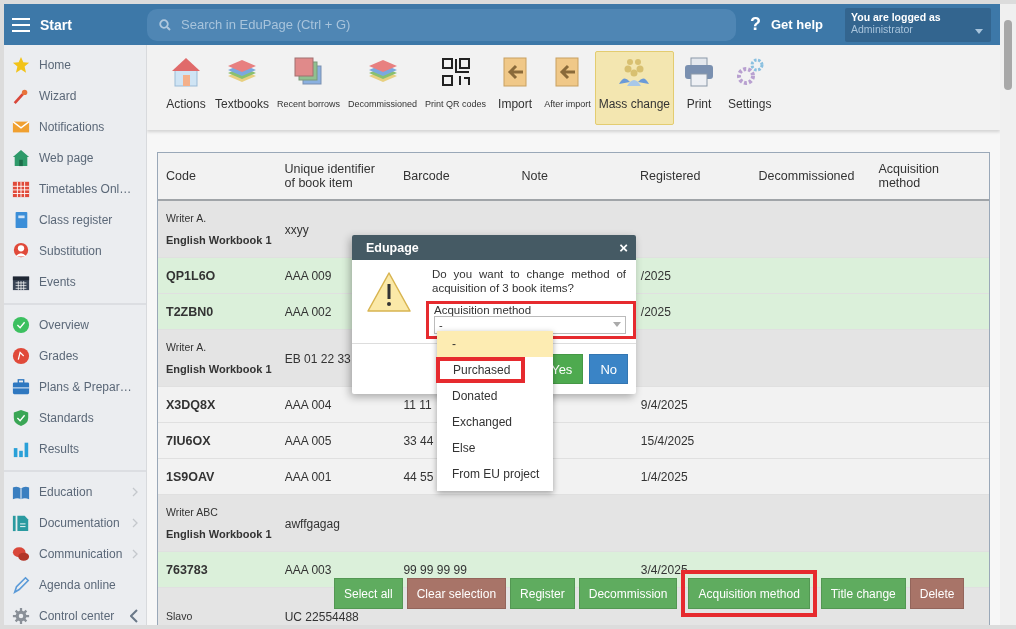  Describe the element at coordinates (190, 477) in the screenshot. I see `table-cell: 1S9OAV` at that location.